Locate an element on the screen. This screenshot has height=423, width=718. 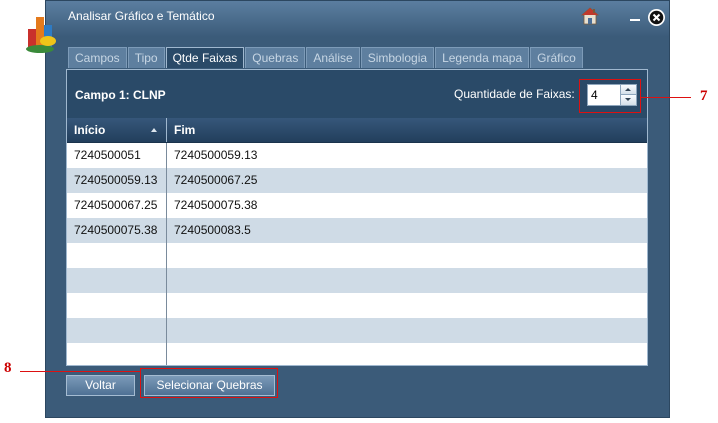
cell-inicio: 7240500051 is located at coordinates (117, 155).